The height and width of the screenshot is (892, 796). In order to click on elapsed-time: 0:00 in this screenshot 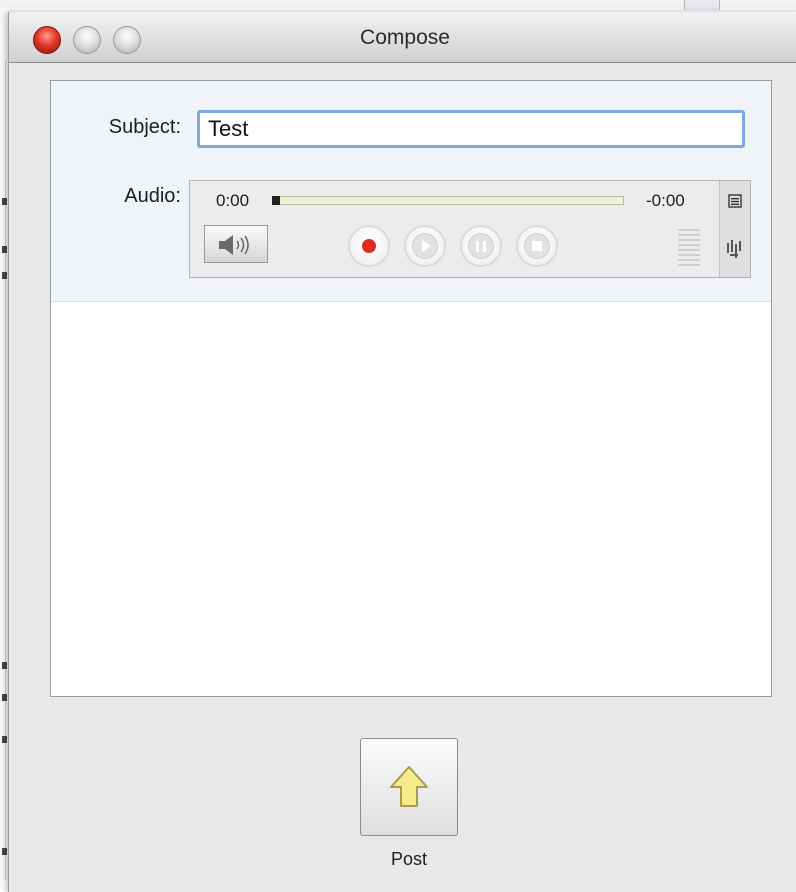, I will do `click(233, 200)`.